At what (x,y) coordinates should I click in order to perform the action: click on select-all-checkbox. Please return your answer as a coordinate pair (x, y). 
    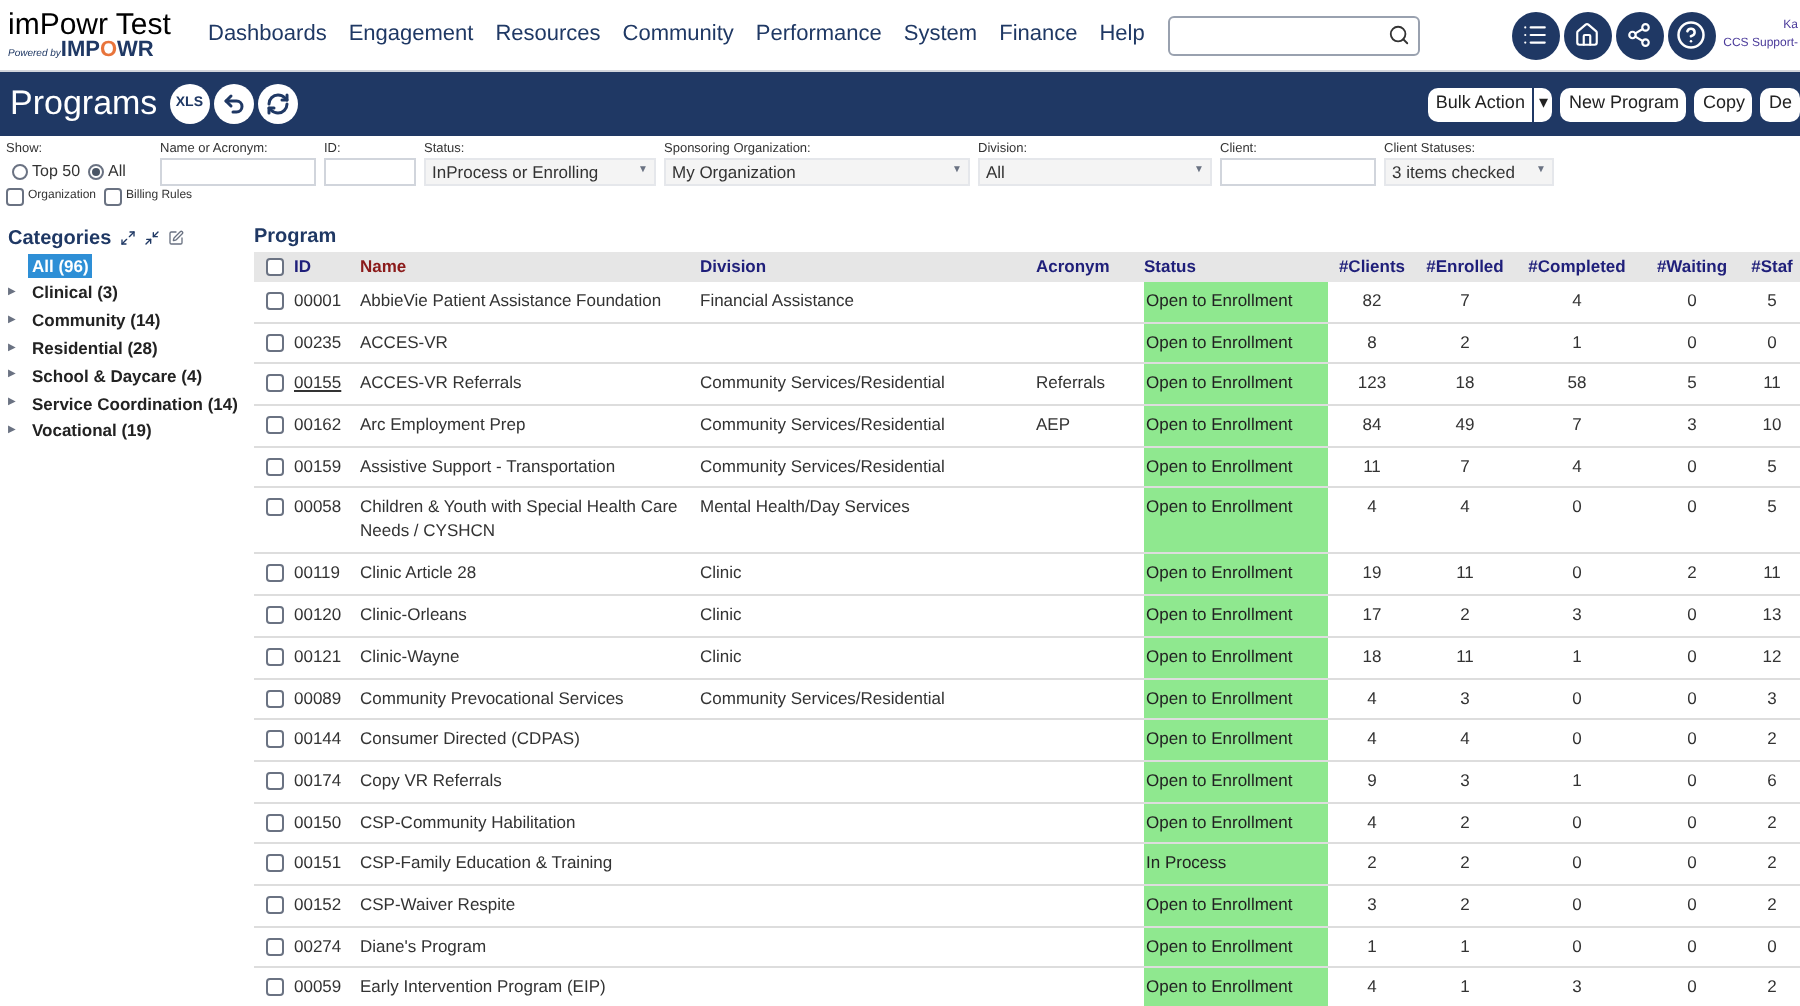
    Looking at the image, I should click on (274, 267).